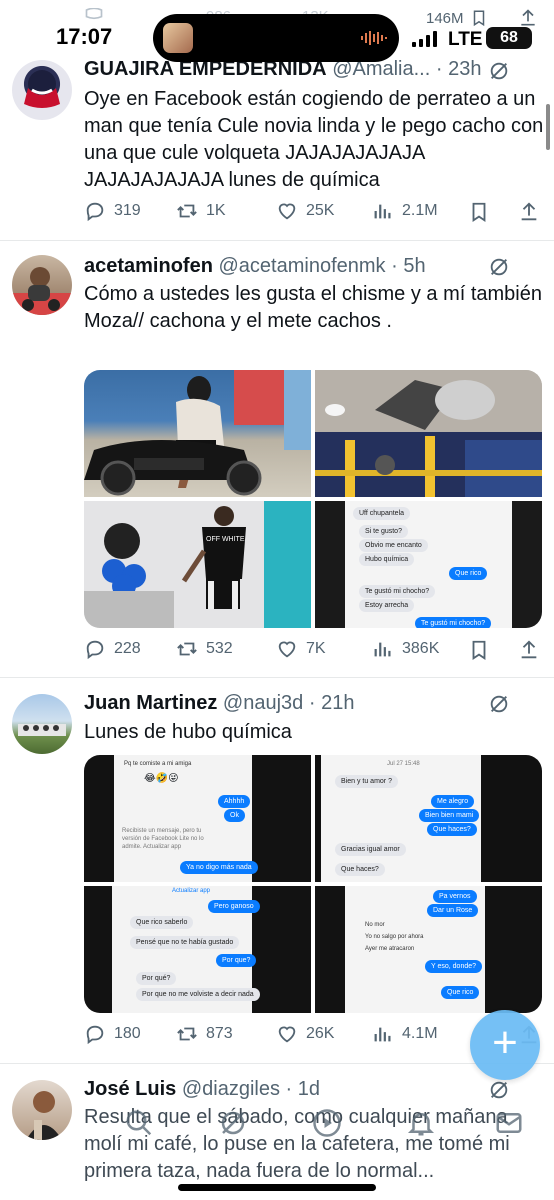 This screenshot has width=554, height=1200. I want to click on compose-button: +, so click(505, 1045).